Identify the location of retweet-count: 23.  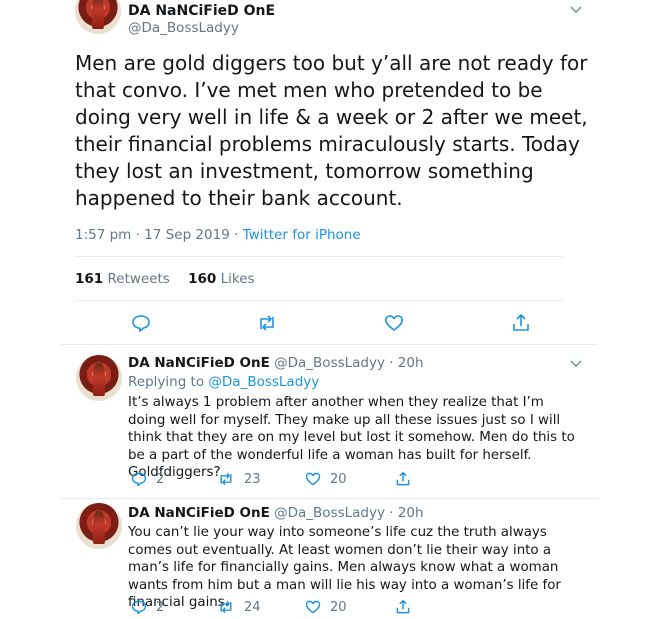
(252, 479).